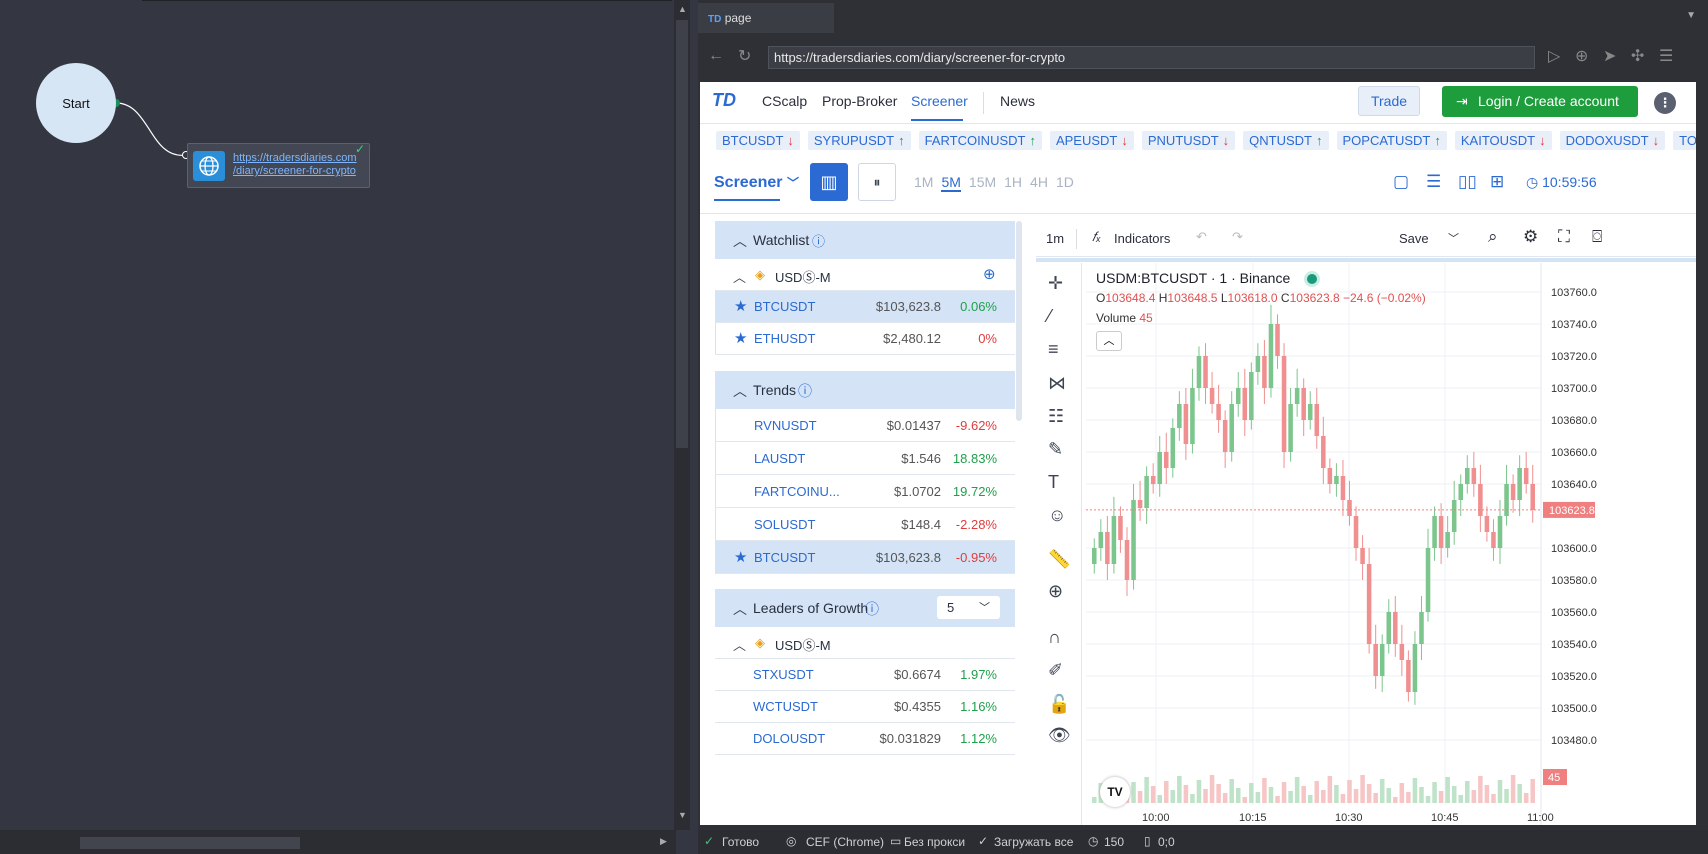 Image resolution: width=1708 pixels, height=854 pixels. Describe the element at coordinates (982, 182) in the screenshot. I see `timeframe-15m: 15M` at that location.